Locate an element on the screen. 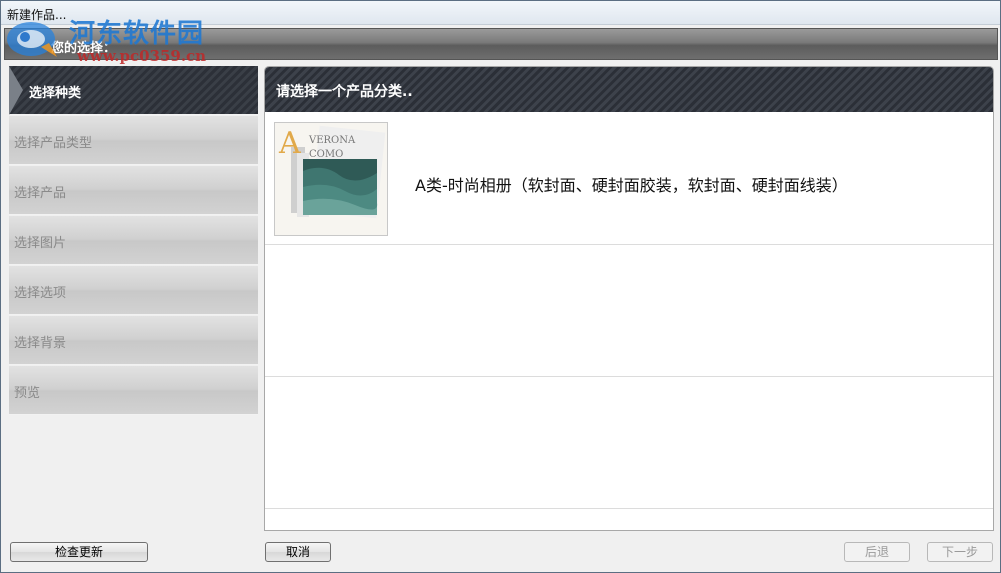 The width and height of the screenshot is (1001, 573). step-label: 选择种类 is located at coordinates (55, 93).